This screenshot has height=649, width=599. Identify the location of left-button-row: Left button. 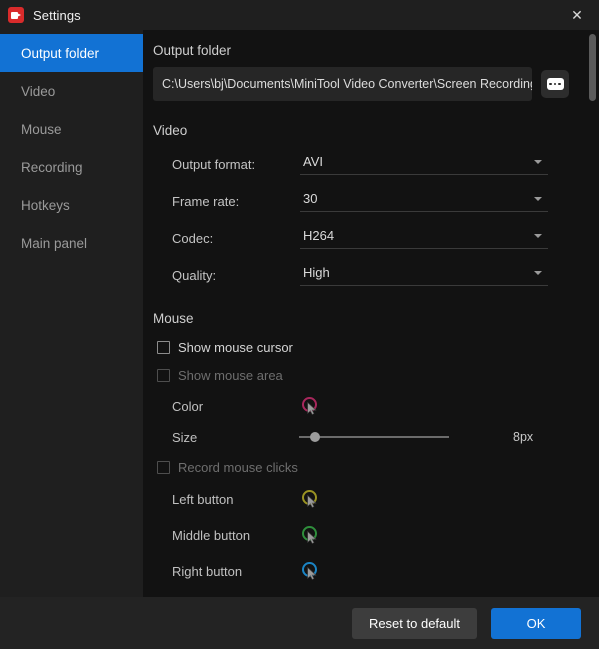
(376, 499).